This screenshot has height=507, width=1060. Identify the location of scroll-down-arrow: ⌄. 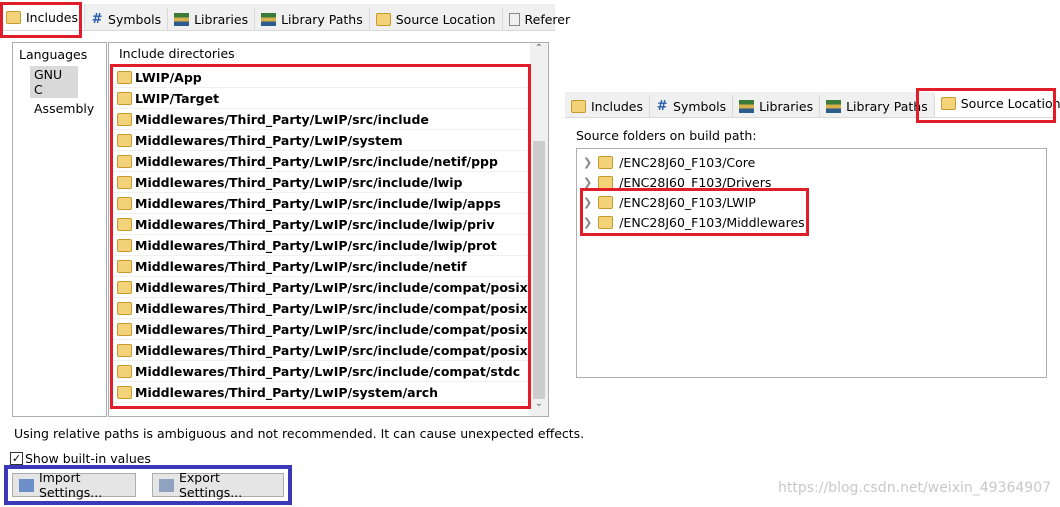
(539, 407).